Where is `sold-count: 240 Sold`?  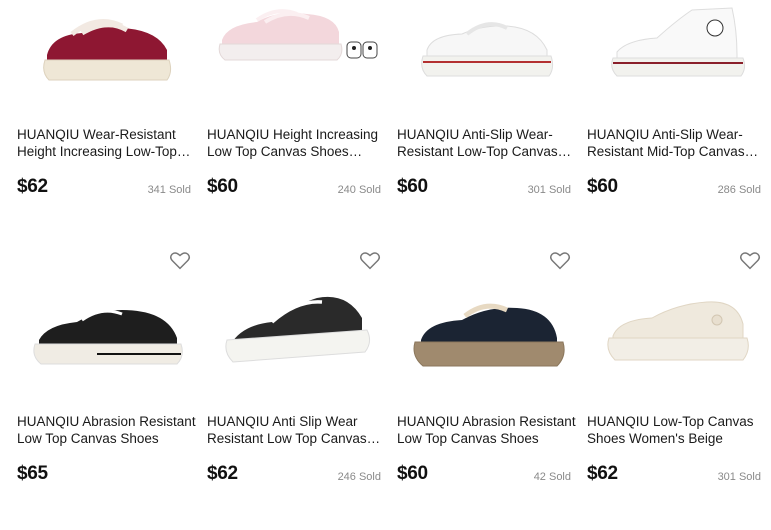
sold-count: 240 Sold is located at coordinates (359, 190).